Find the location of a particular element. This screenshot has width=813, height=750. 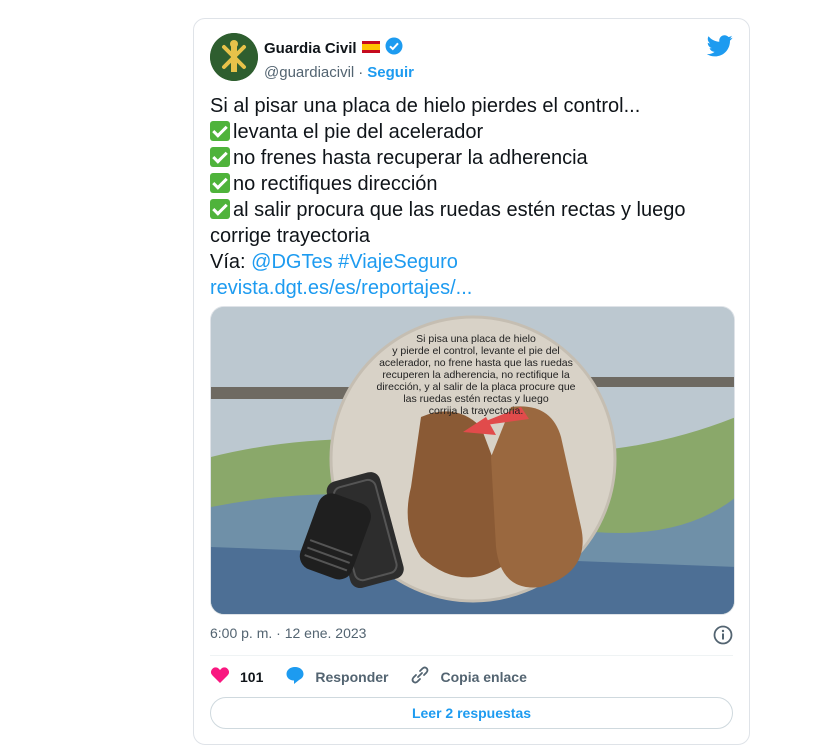

list-item-continuation: corrige trayectoria is located at coordinates (290, 236).